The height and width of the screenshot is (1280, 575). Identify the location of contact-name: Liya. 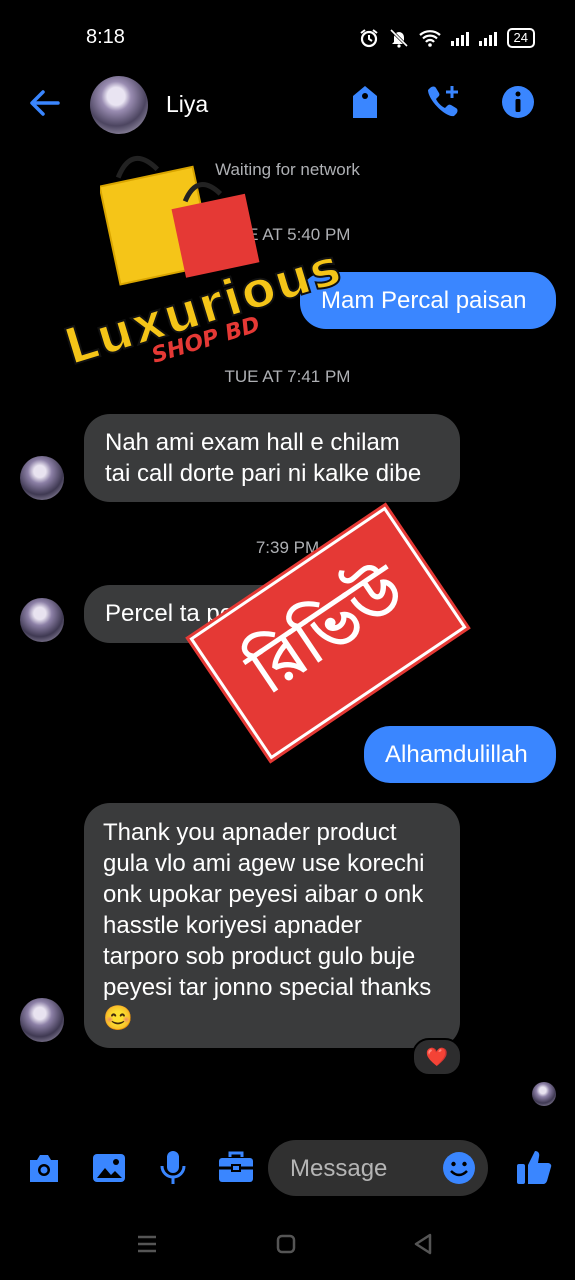
(187, 104).